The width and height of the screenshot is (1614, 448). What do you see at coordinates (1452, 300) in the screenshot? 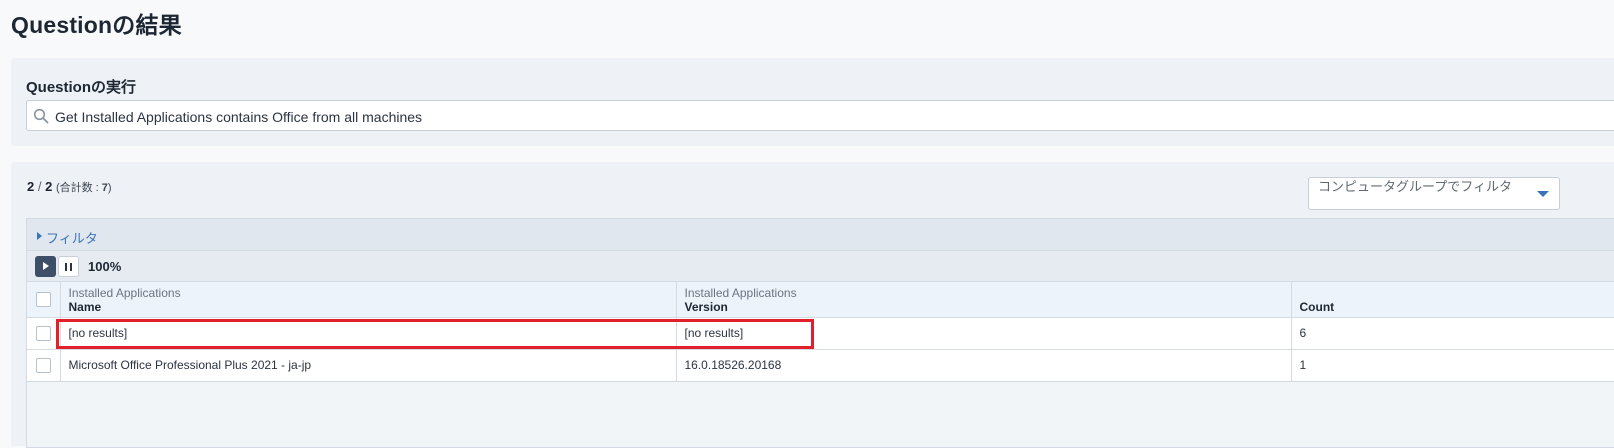
I see `column-header-count: Count` at bounding box center [1452, 300].